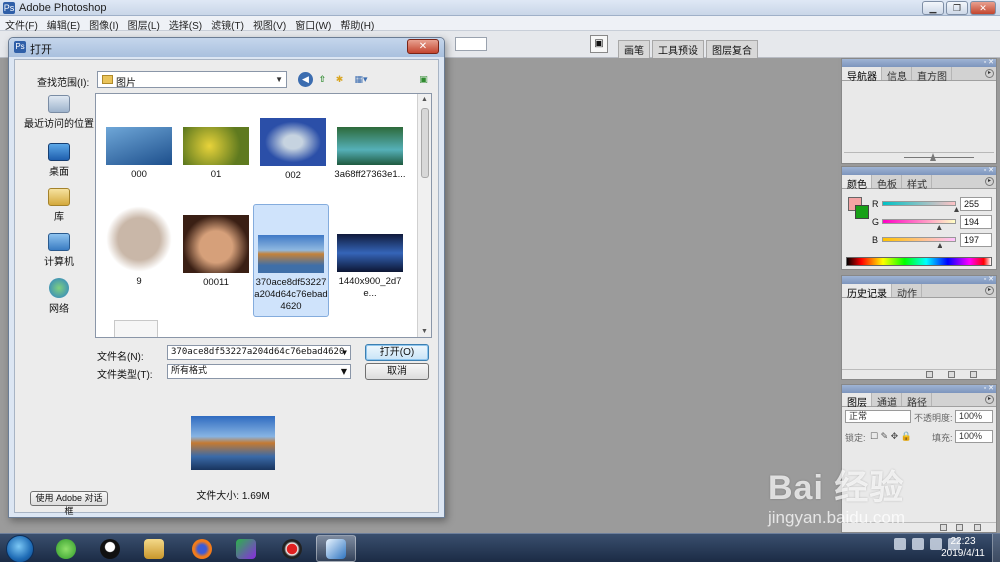 The height and width of the screenshot is (562, 1000). Describe the element at coordinates (269, 24) in the screenshot. I see `menu-view: 视图(V)` at that location.